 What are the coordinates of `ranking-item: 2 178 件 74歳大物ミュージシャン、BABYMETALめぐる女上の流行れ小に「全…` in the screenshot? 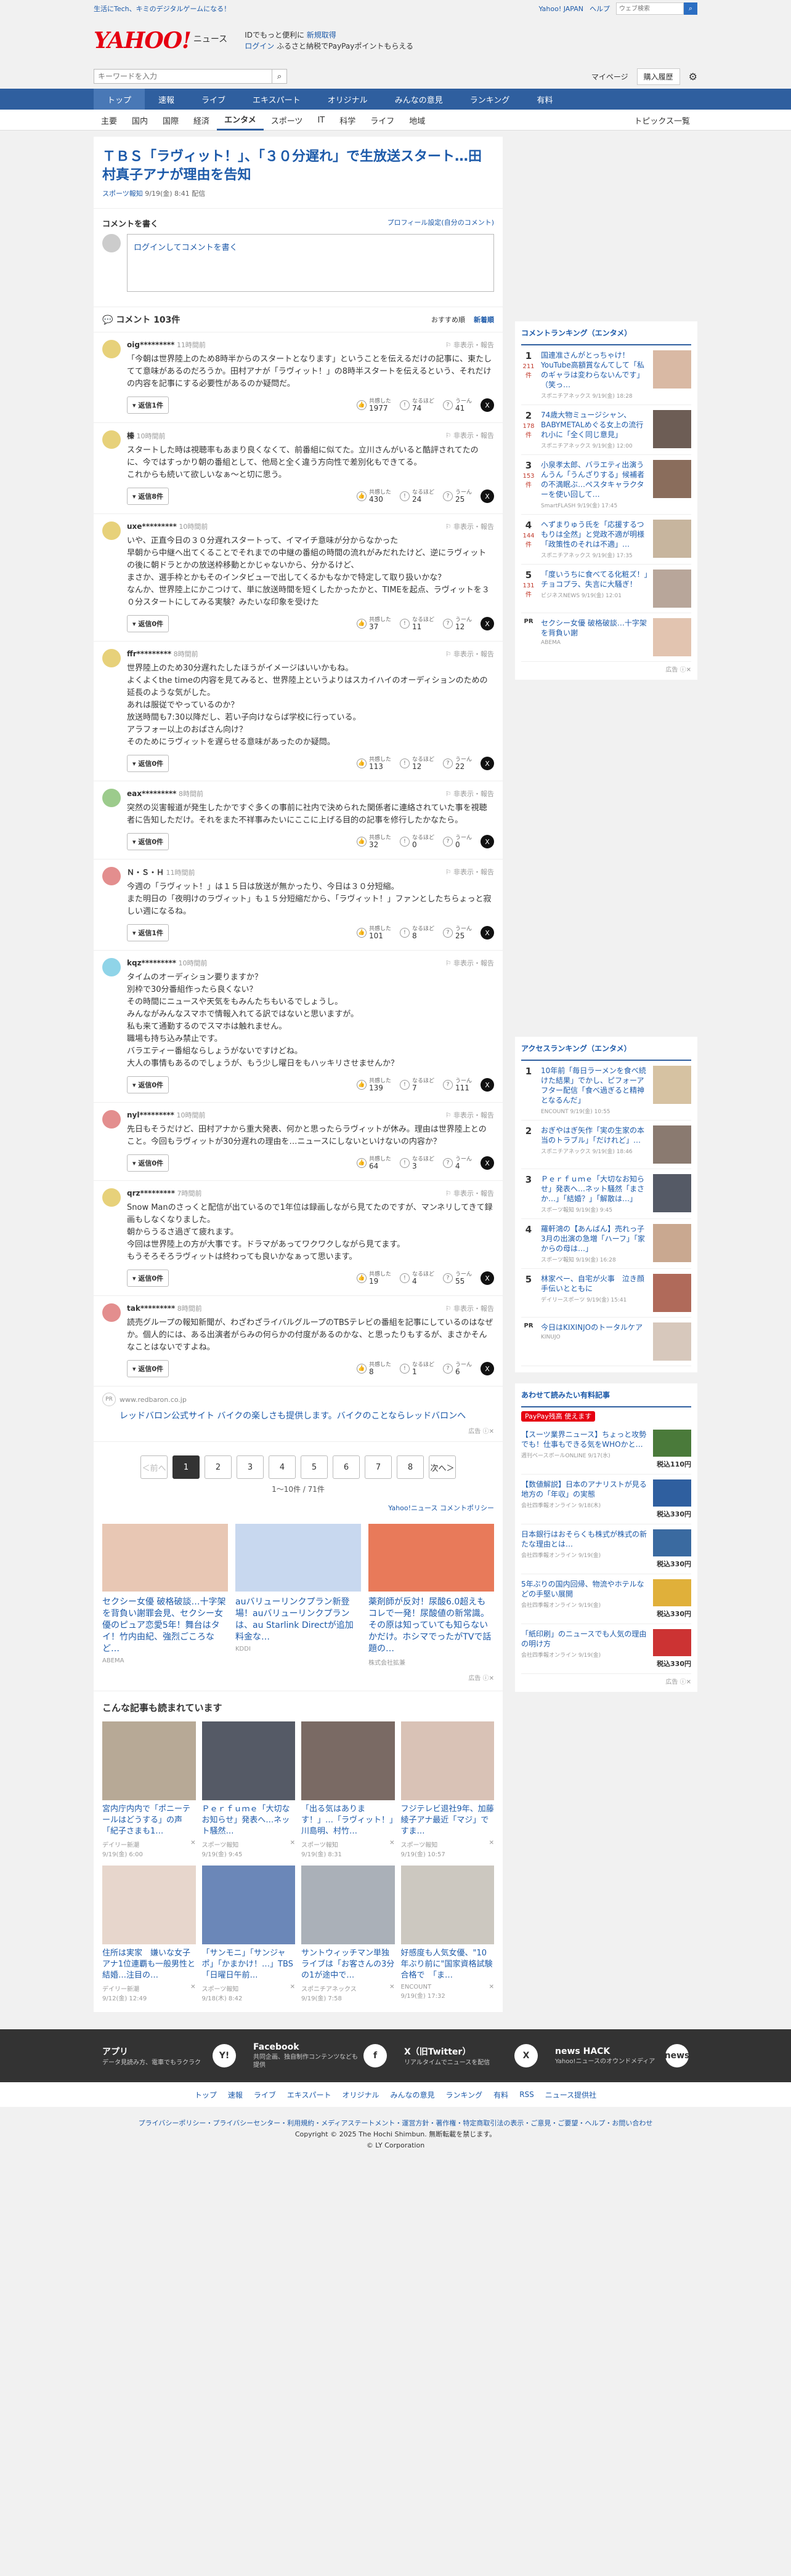 It's located at (606, 430).